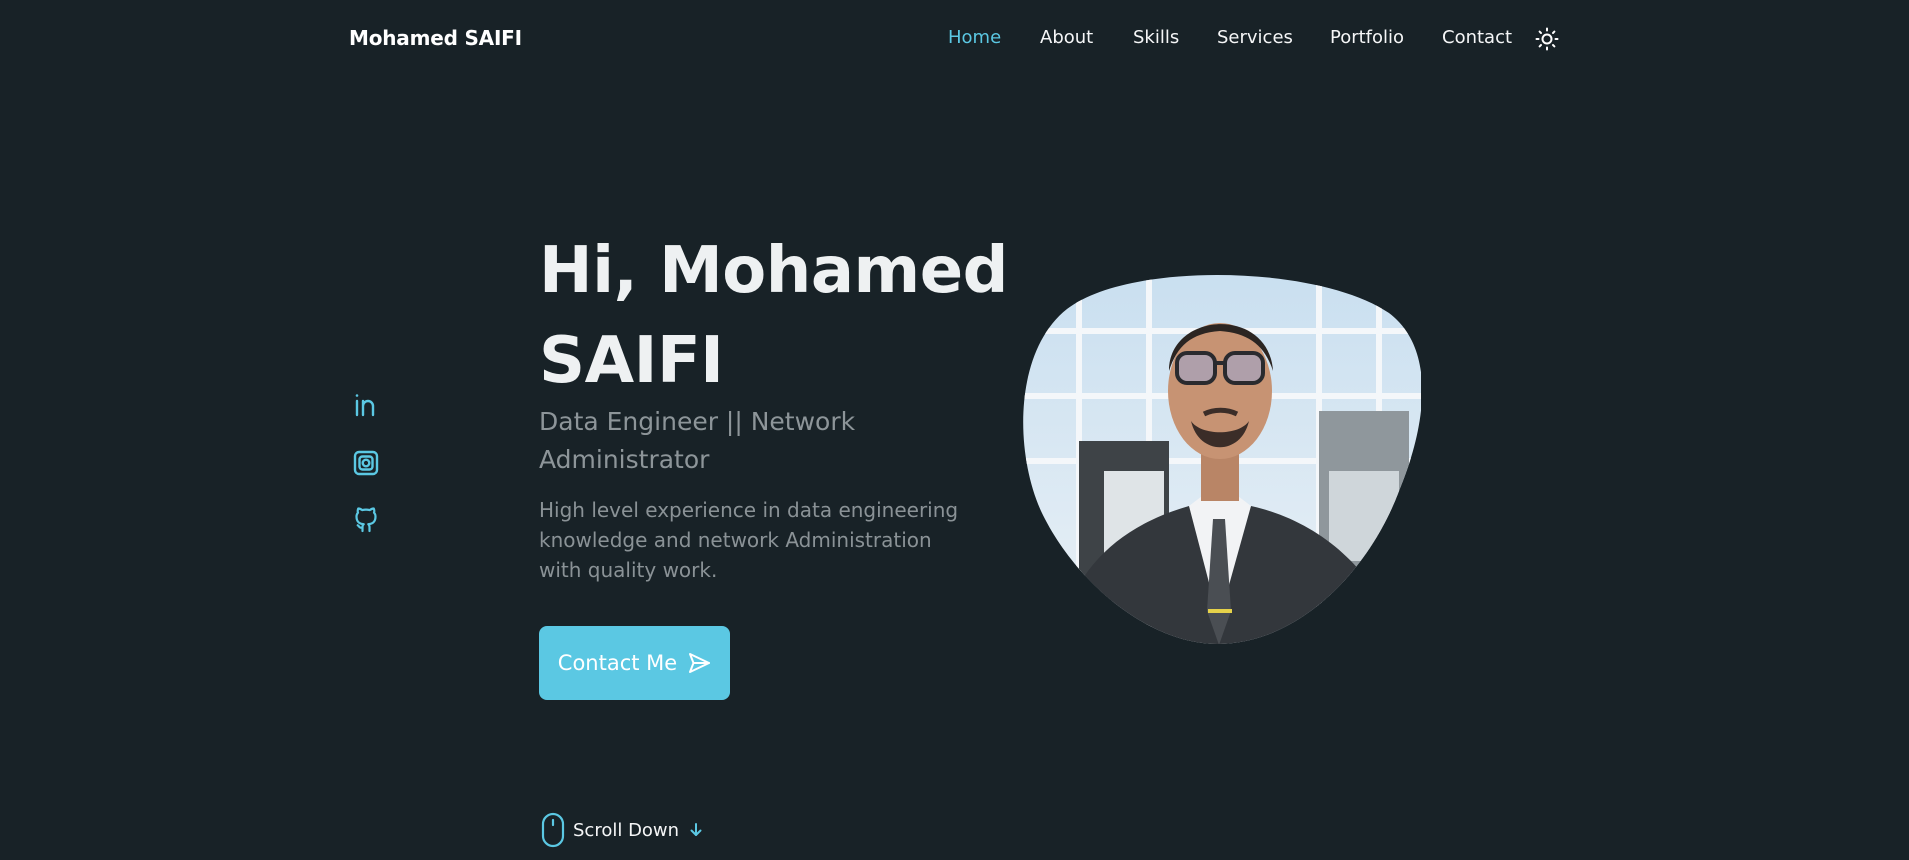 The height and width of the screenshot is (860, 1909). What do you see at coordinates (626, 830) in the screenshot?
I see `scroll-down-label: Scroll Down` at bounding box center [626, 830].